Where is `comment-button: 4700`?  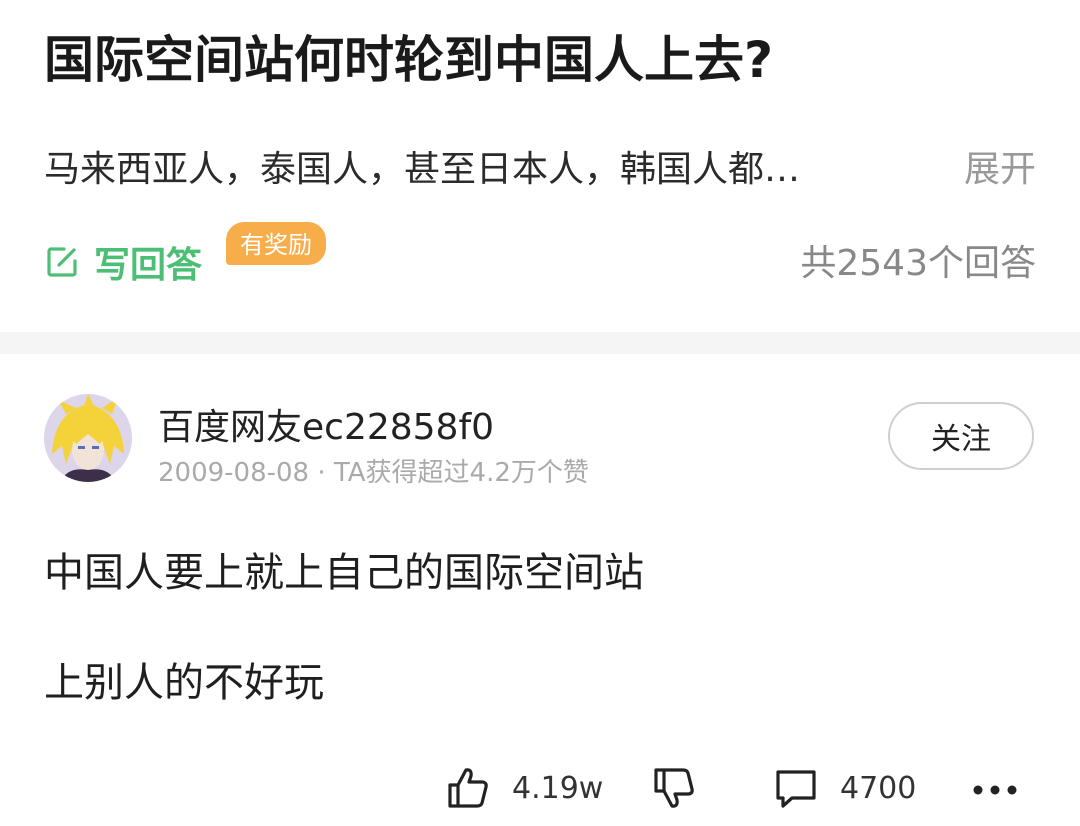 comment-button: 4700 is located at coordinates (845, 788).